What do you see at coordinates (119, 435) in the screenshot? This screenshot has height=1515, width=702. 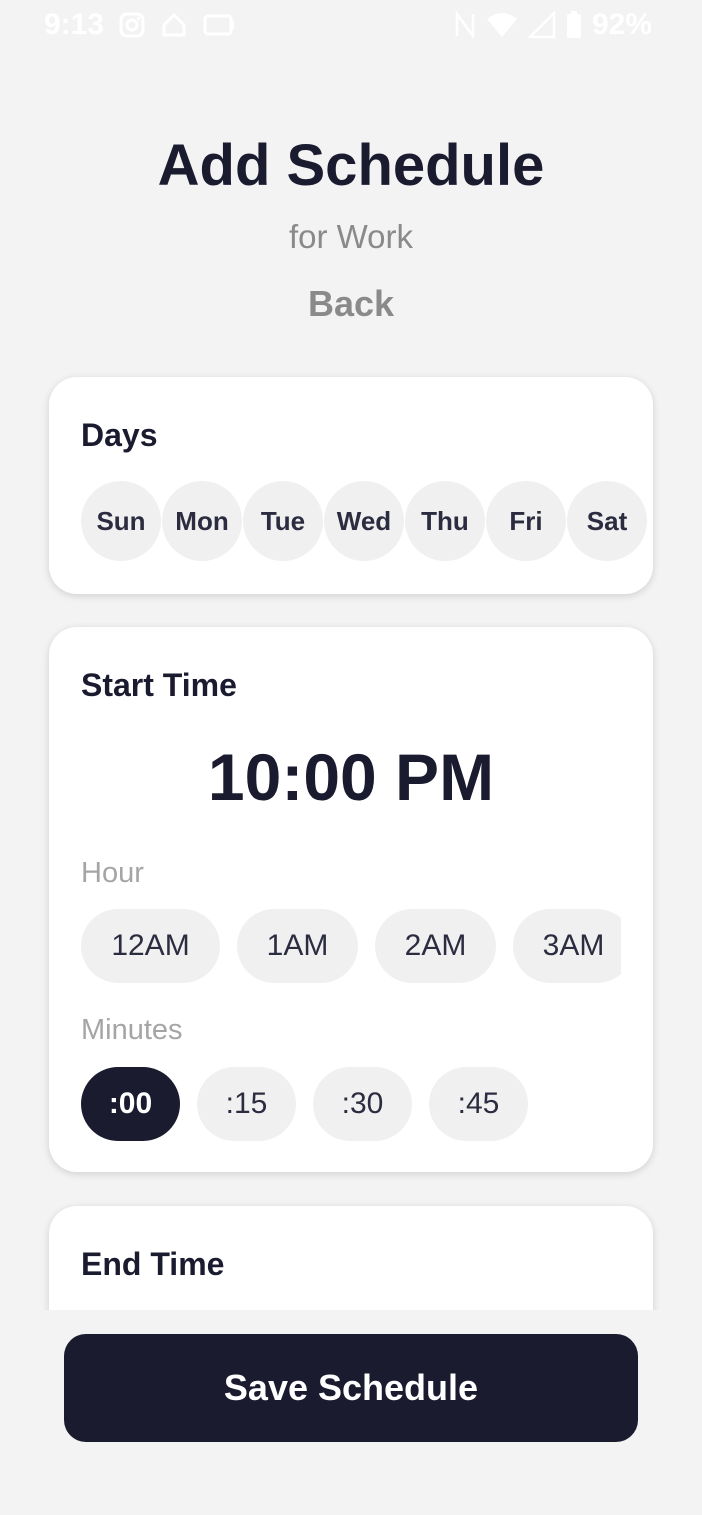 I see `days-title: Days` at bounding box center [119, 435].